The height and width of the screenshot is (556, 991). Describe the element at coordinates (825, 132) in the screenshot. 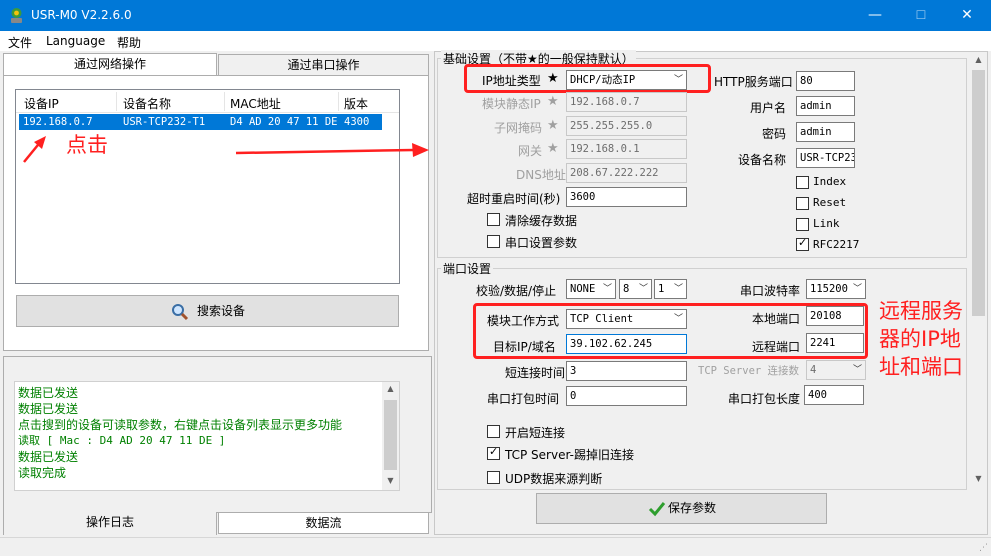

I see `password-field: admin` at that location.